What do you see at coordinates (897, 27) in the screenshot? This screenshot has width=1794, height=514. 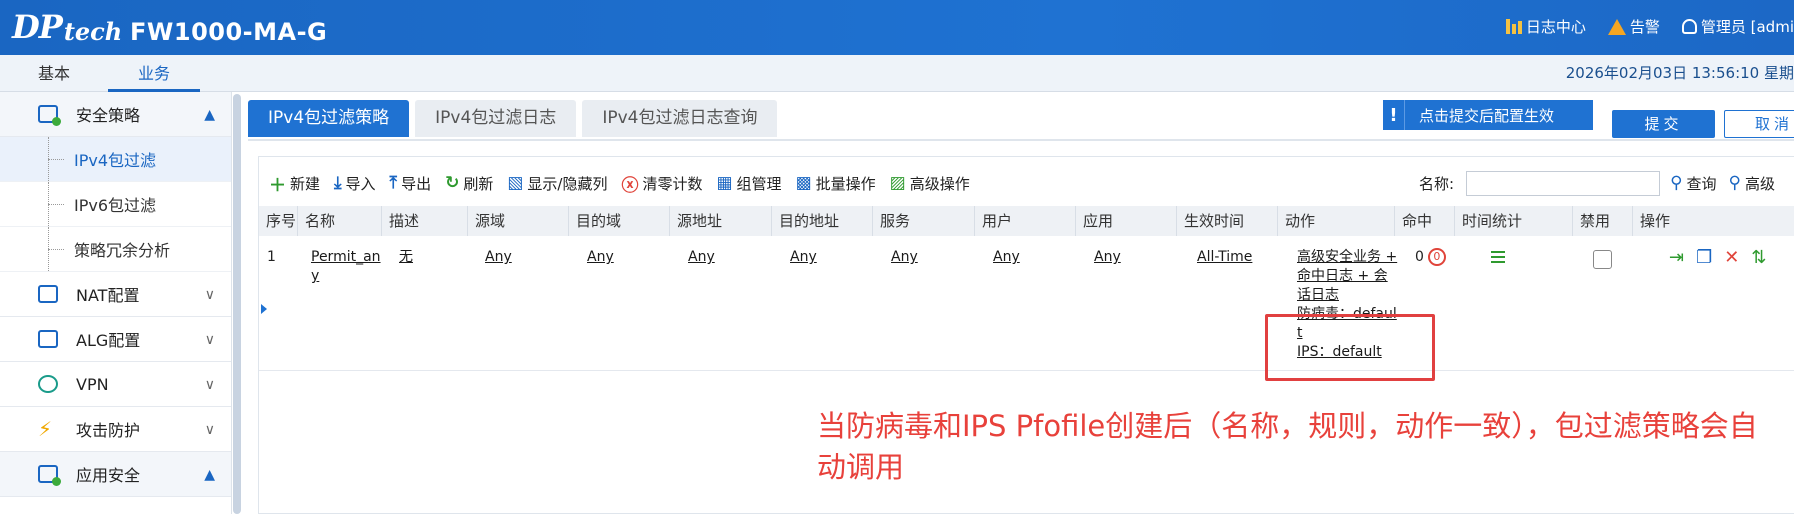 I see `top-header: DP tech FW1000-MA-G 日志中心 告警 管理员 [admi` at bounding box center [897, 27].